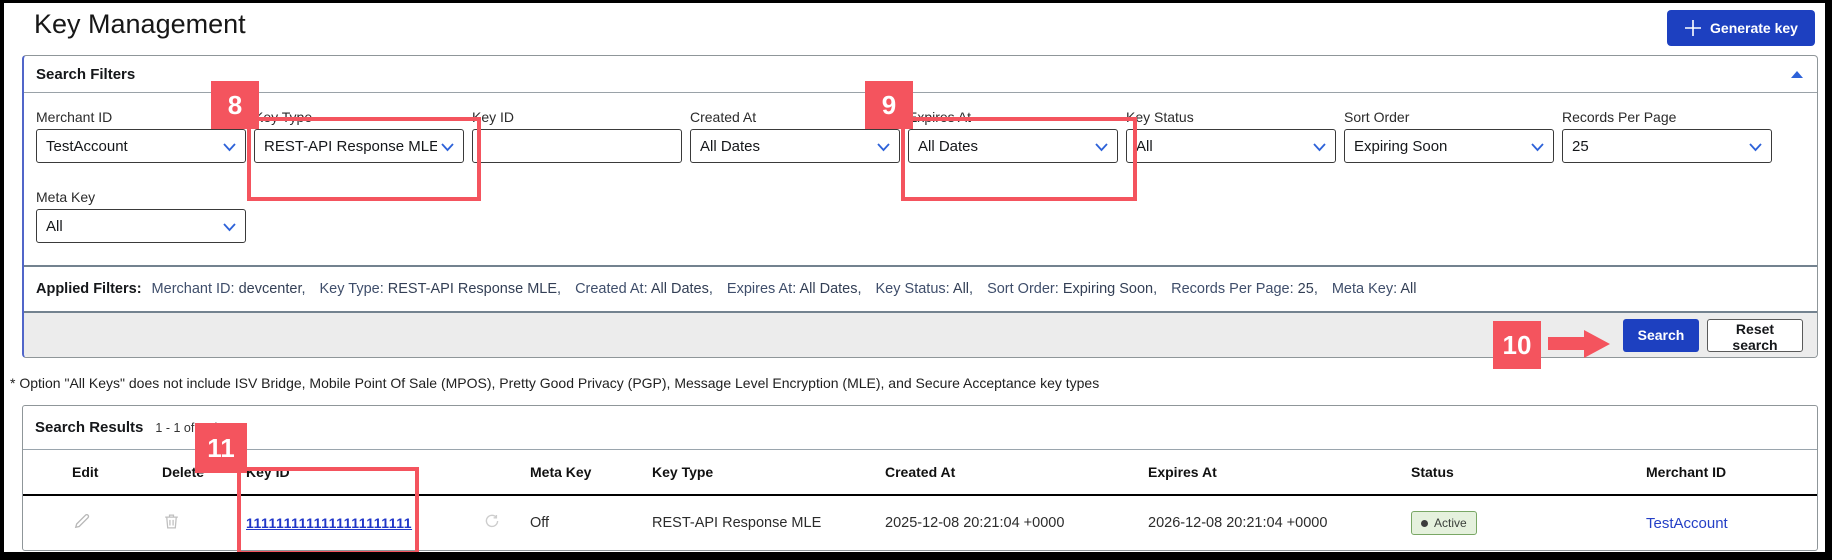 The image size is (1832, 560). I want to click on expires-at-cell: 2026-12-08 20:21:04 +0000, so click(1238, 523).